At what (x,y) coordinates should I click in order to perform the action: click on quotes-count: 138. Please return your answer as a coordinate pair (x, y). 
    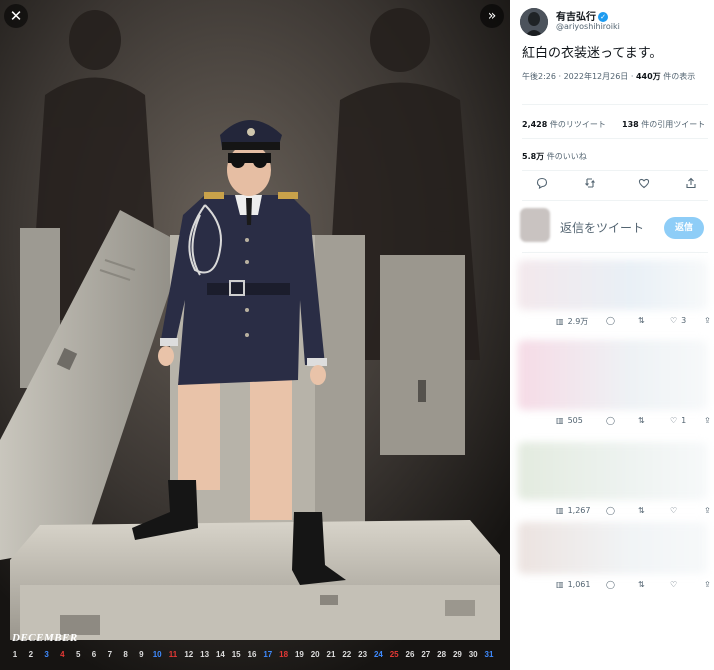
    Looking at the image, I should click on (630, 124).